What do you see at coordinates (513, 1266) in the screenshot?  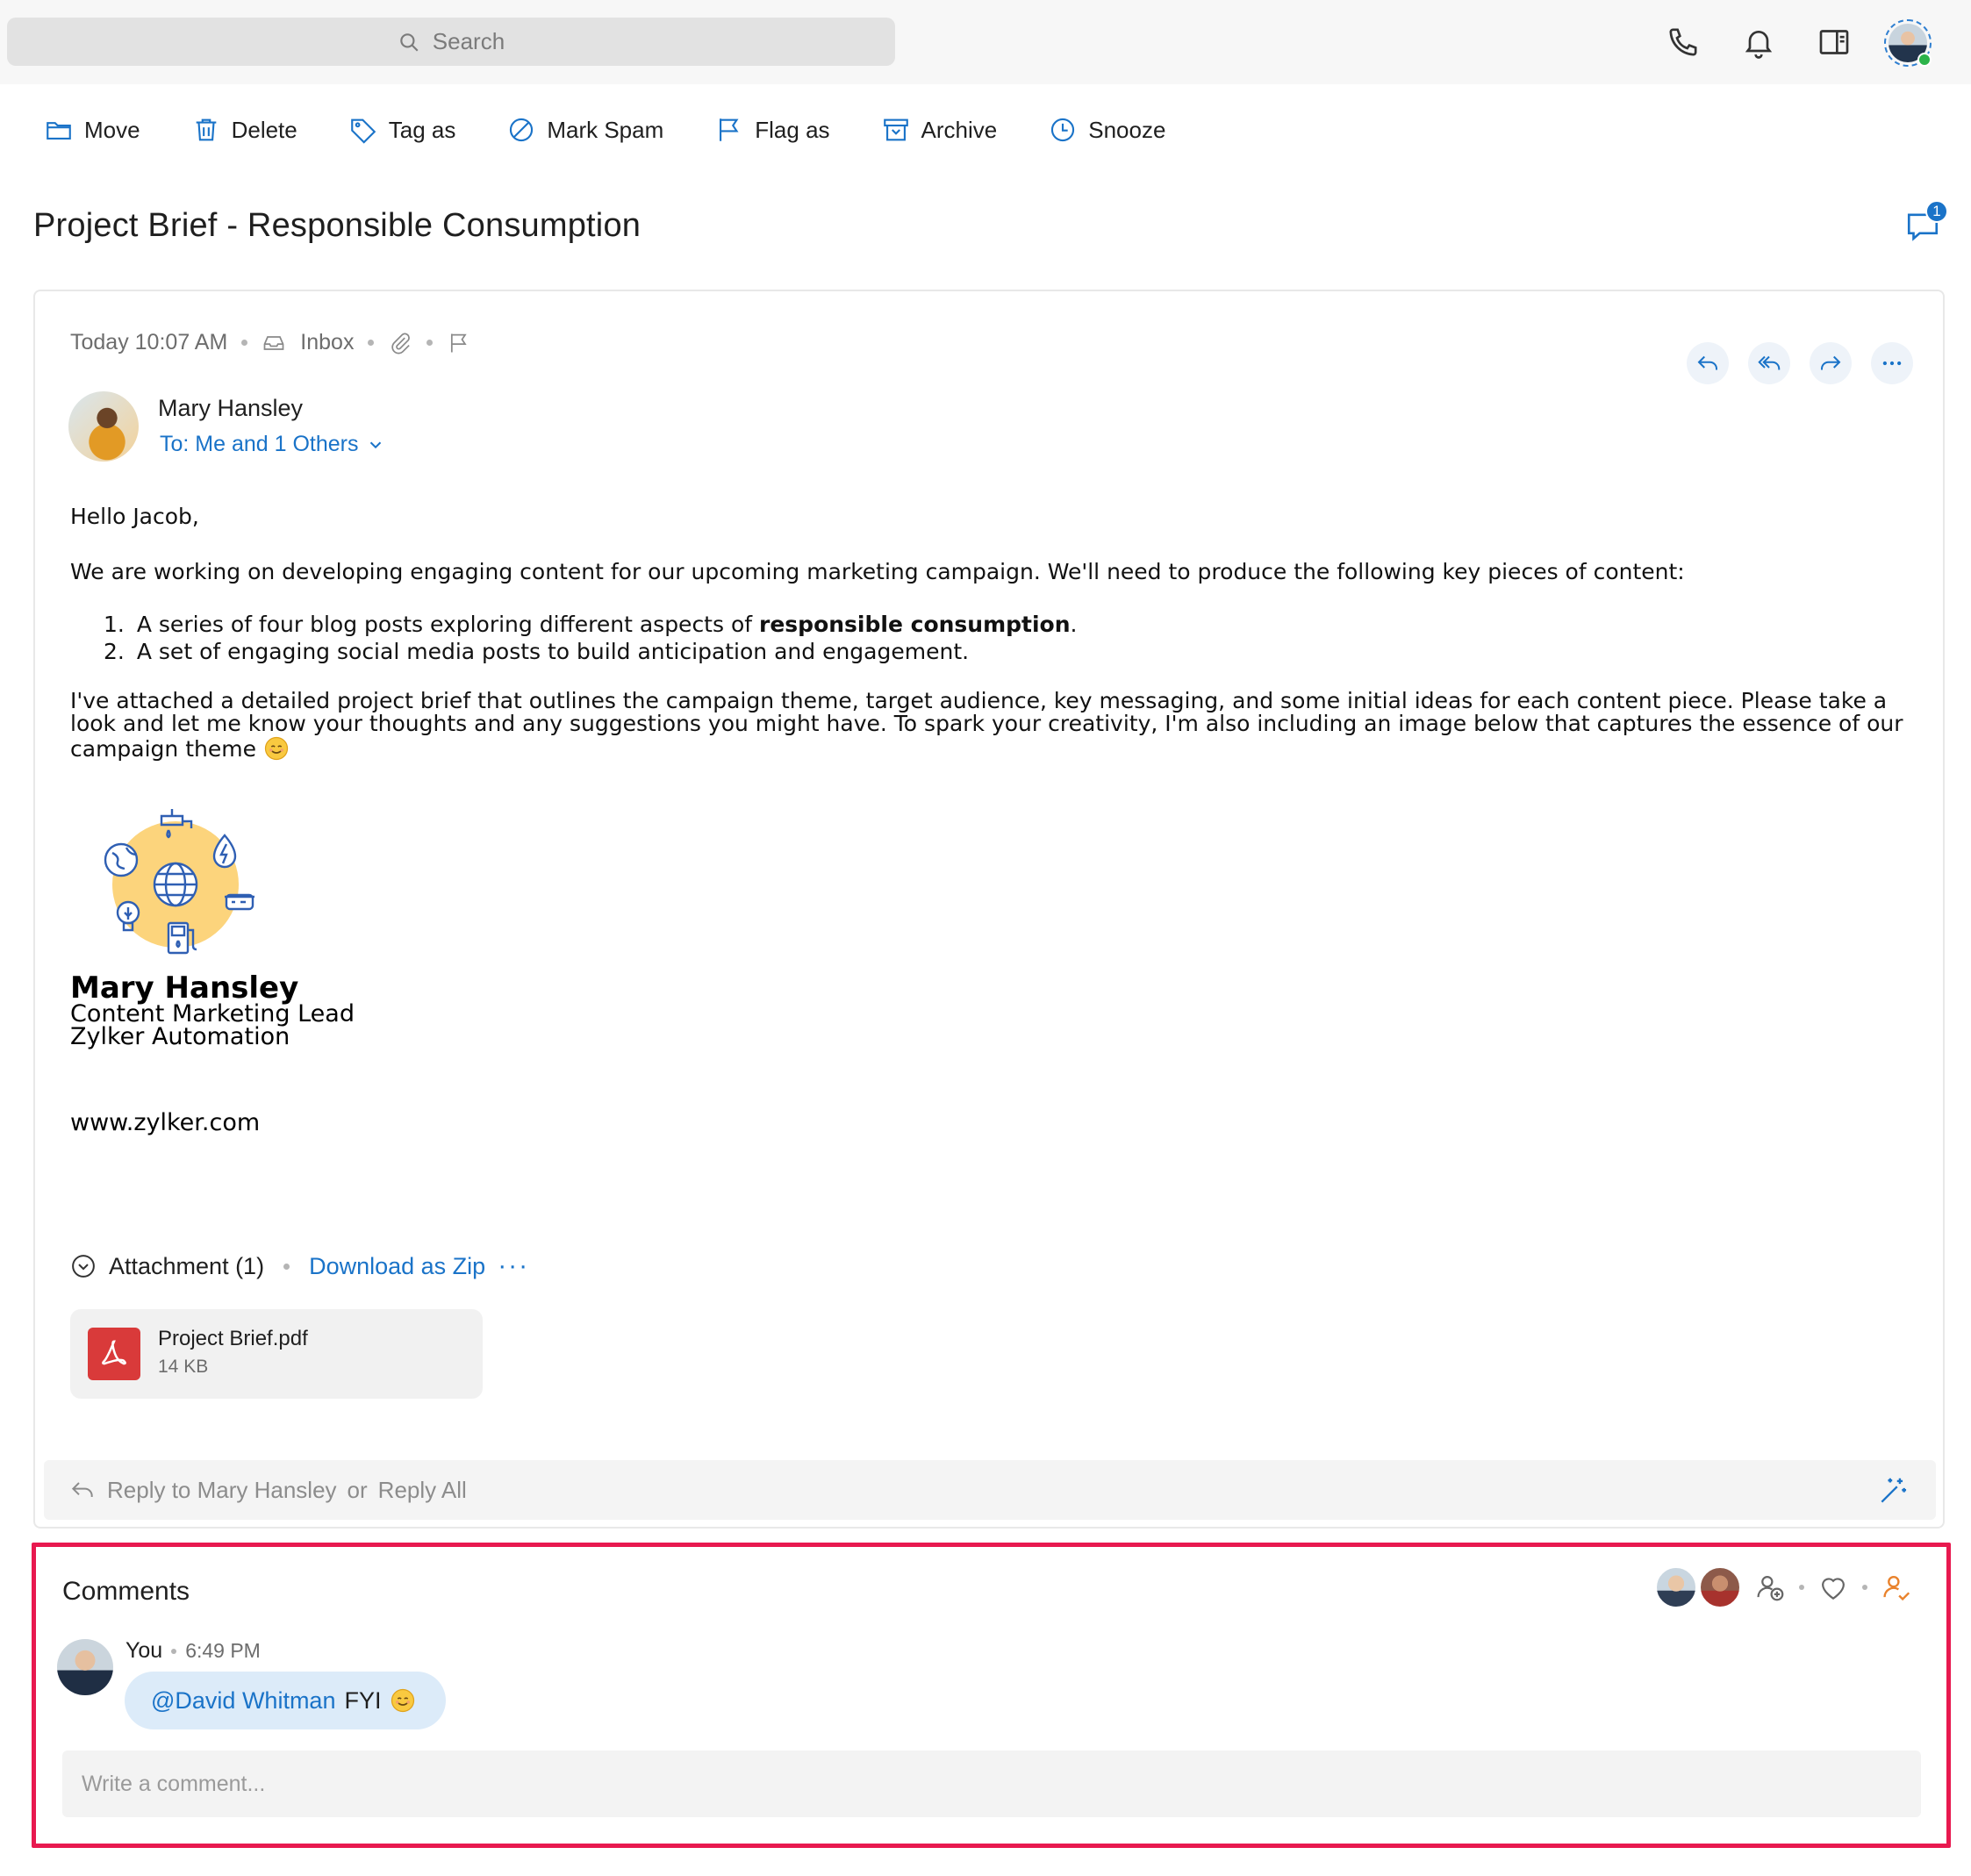 I see `attachment-more-button: ···` at bounding box center [513, 1266].